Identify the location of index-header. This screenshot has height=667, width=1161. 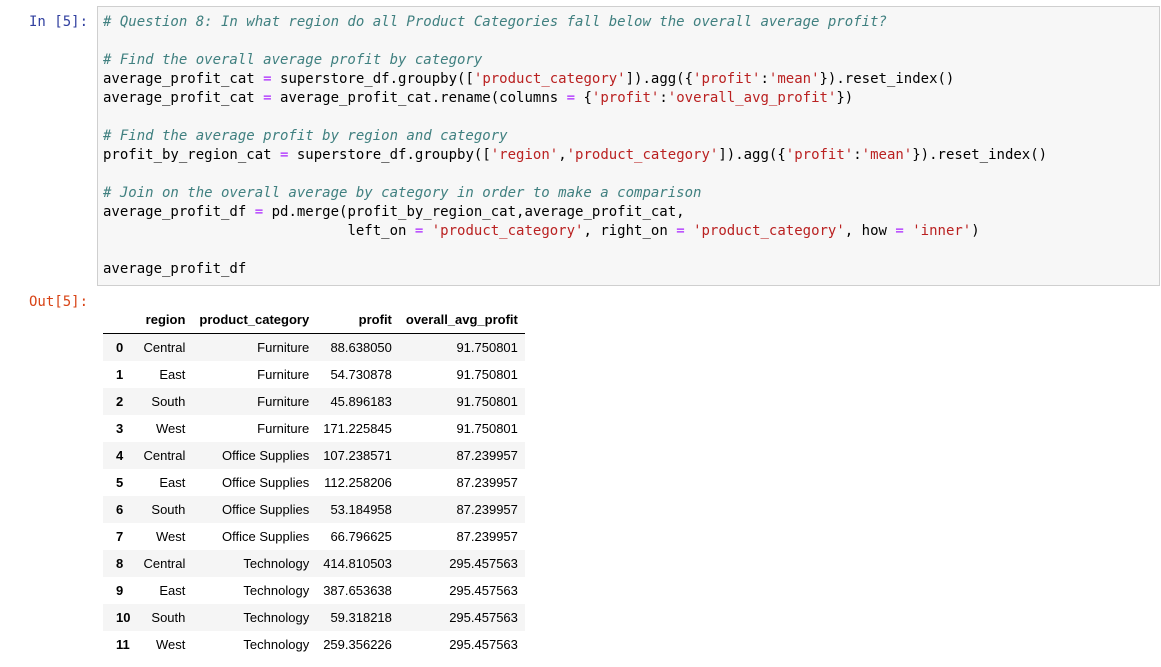
(120, 320).